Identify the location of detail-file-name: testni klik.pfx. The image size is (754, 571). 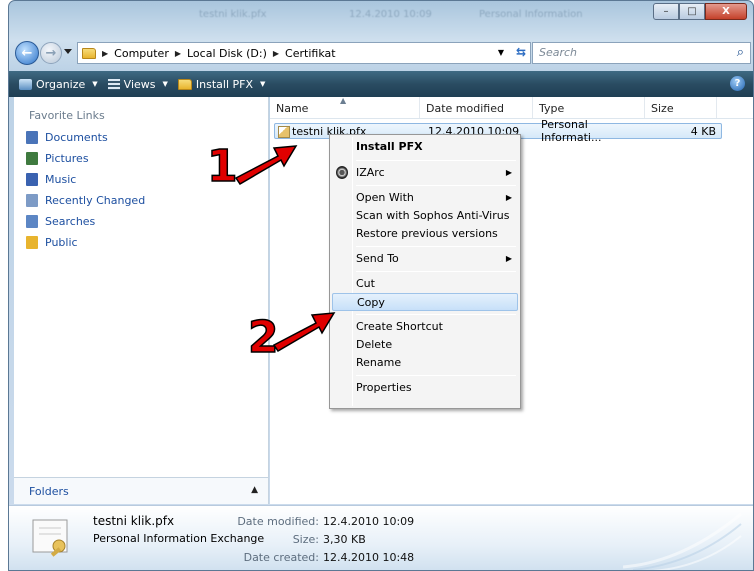
(134, 521).